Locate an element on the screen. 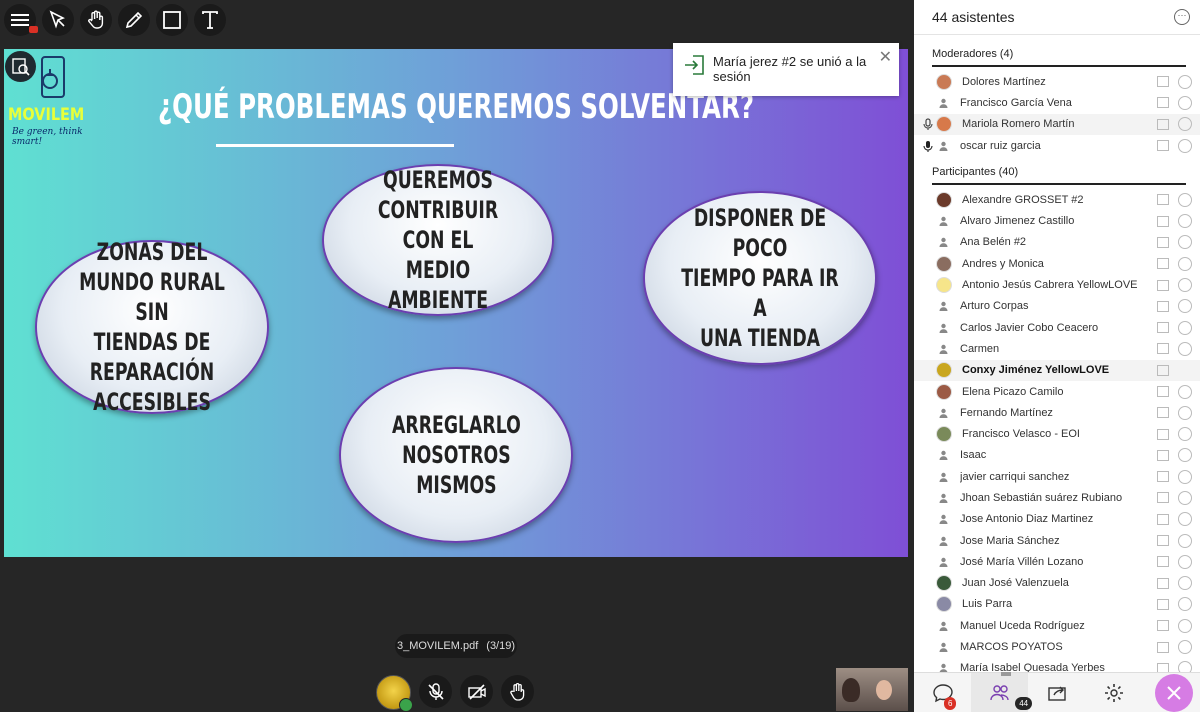 The height and width of the screenshot is (712, 1200). shape-tool is located at coordinates (172, 20).